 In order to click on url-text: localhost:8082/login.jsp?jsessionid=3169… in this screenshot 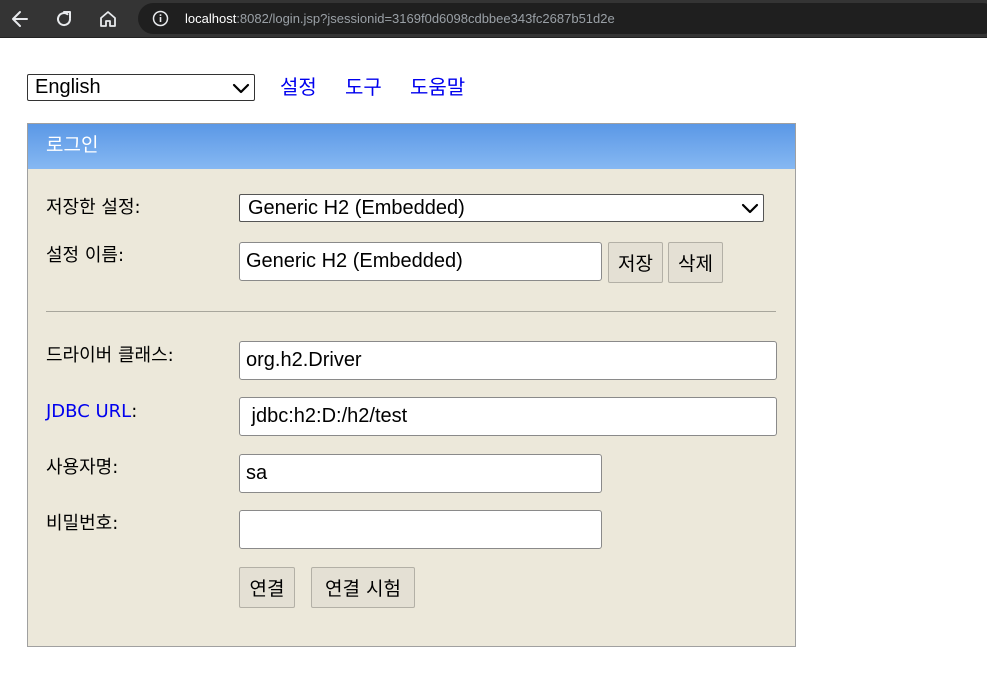, I will do `click(400, 18)`.